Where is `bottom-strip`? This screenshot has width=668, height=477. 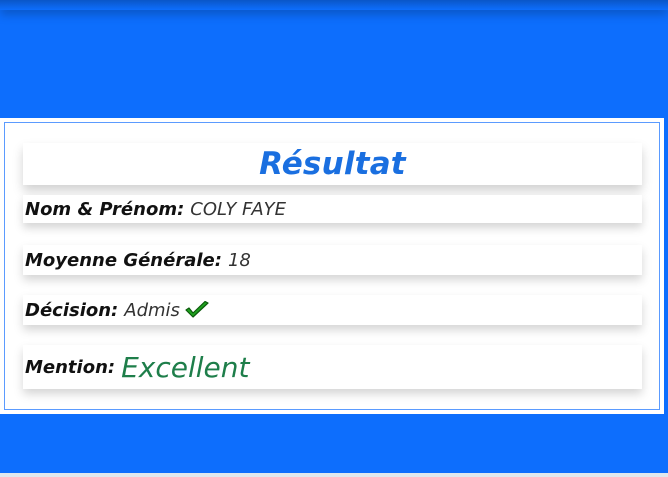 bottom-strip is located at coordinates (334, 475).